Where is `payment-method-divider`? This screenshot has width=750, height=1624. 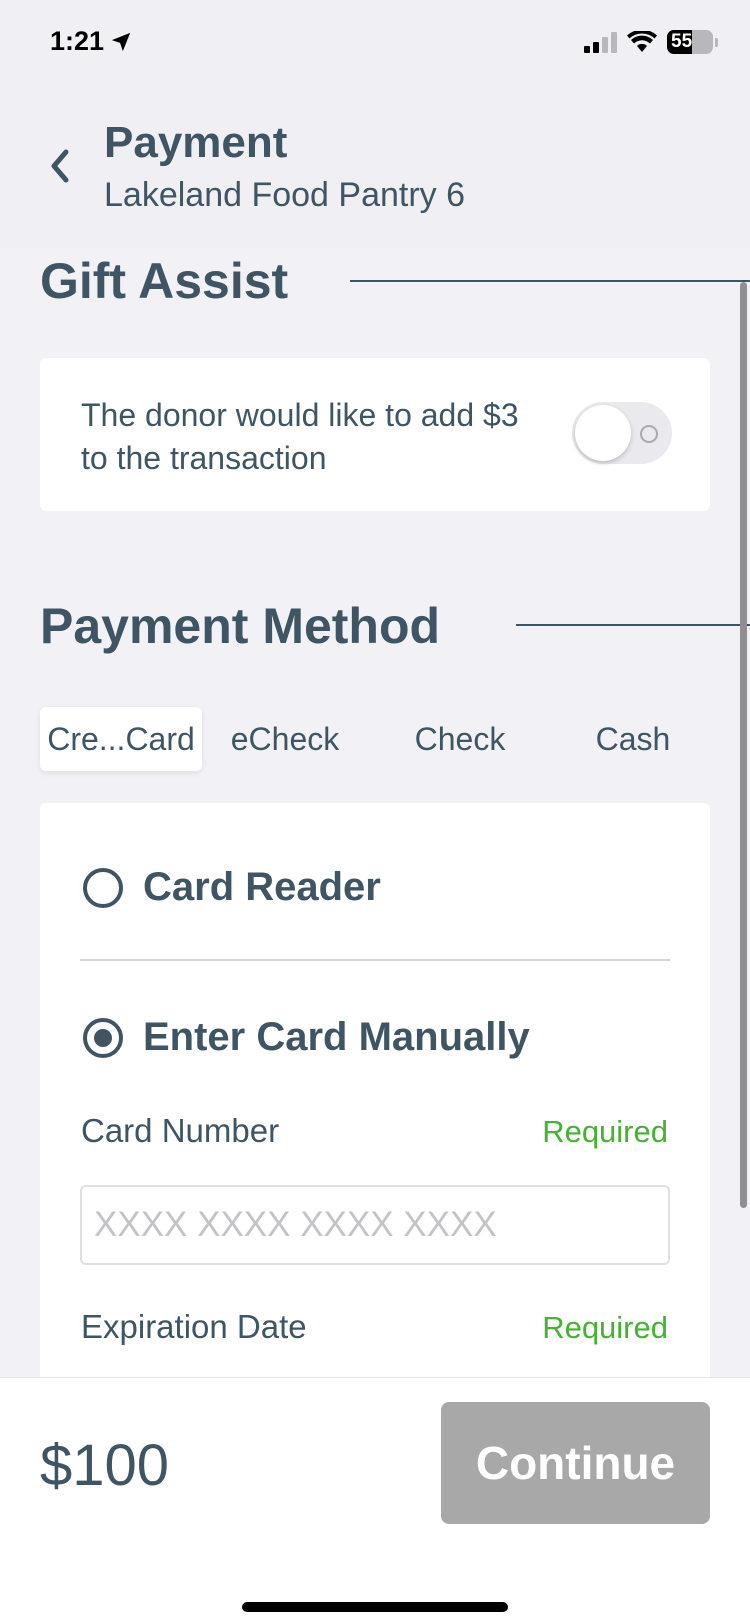 payment-method-divider is located at coordinates (633, 625).